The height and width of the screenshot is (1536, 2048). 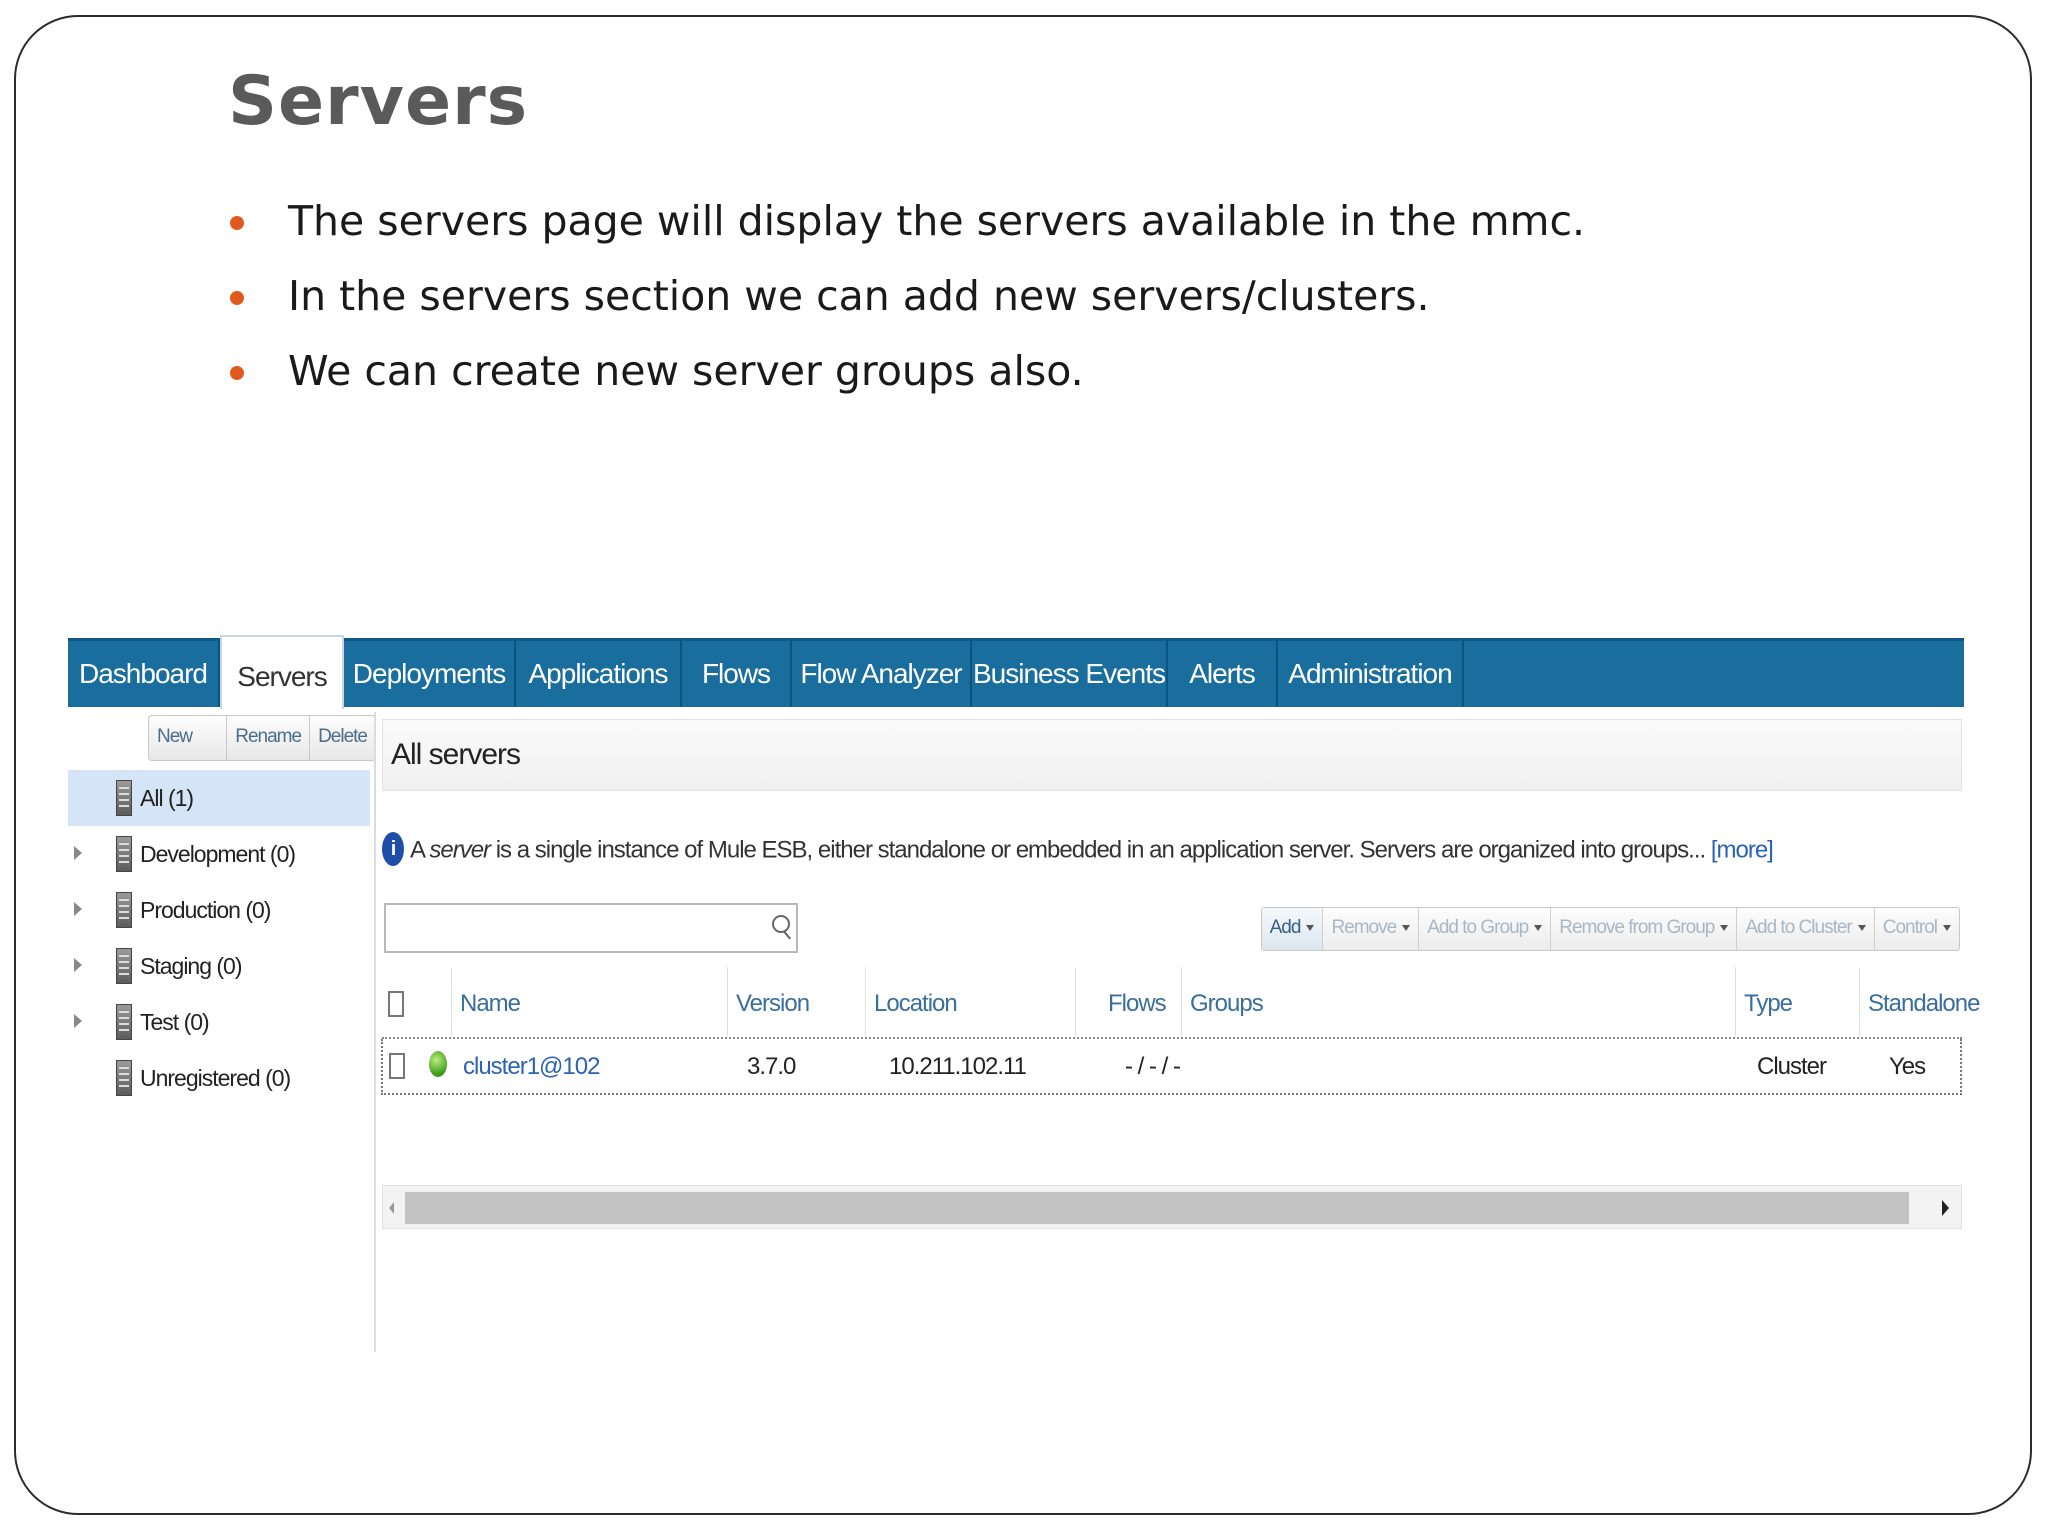 What do you see at coordinates (1945, 1208) in the screenshot?
I see `scroll-right-icon` at bounding box center [1945, 1208].